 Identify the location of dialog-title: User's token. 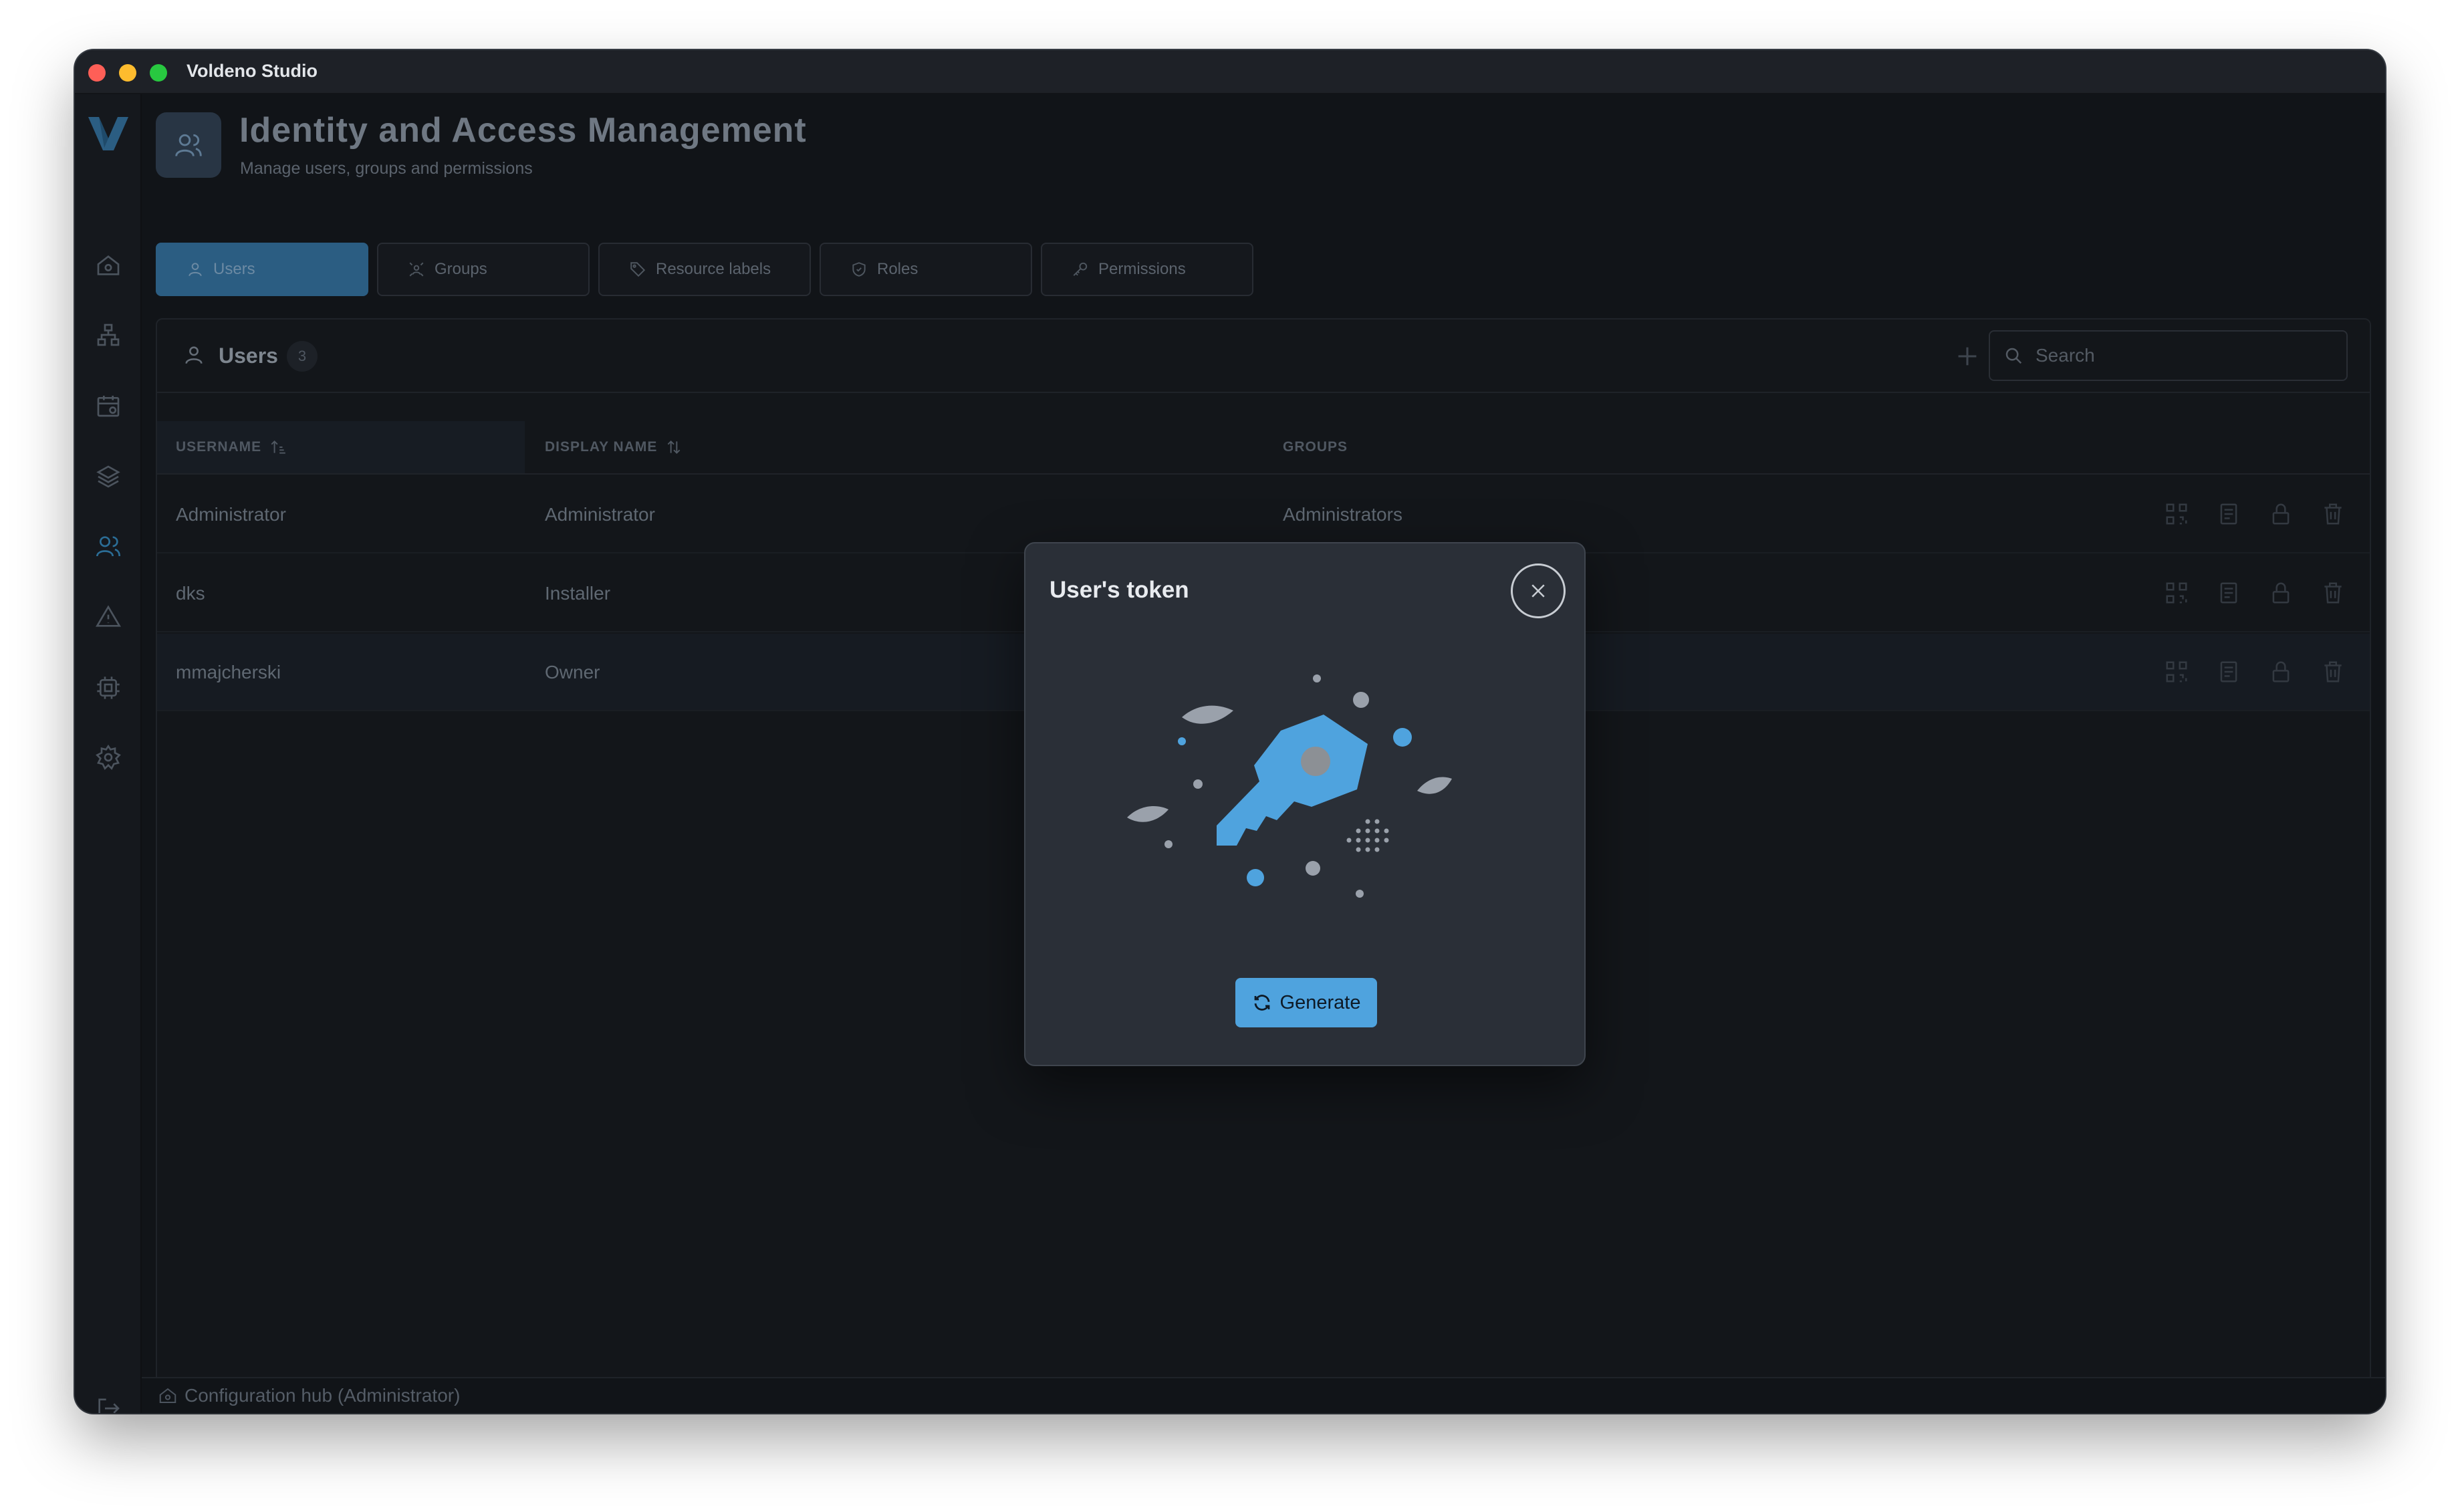
(1119, 590).